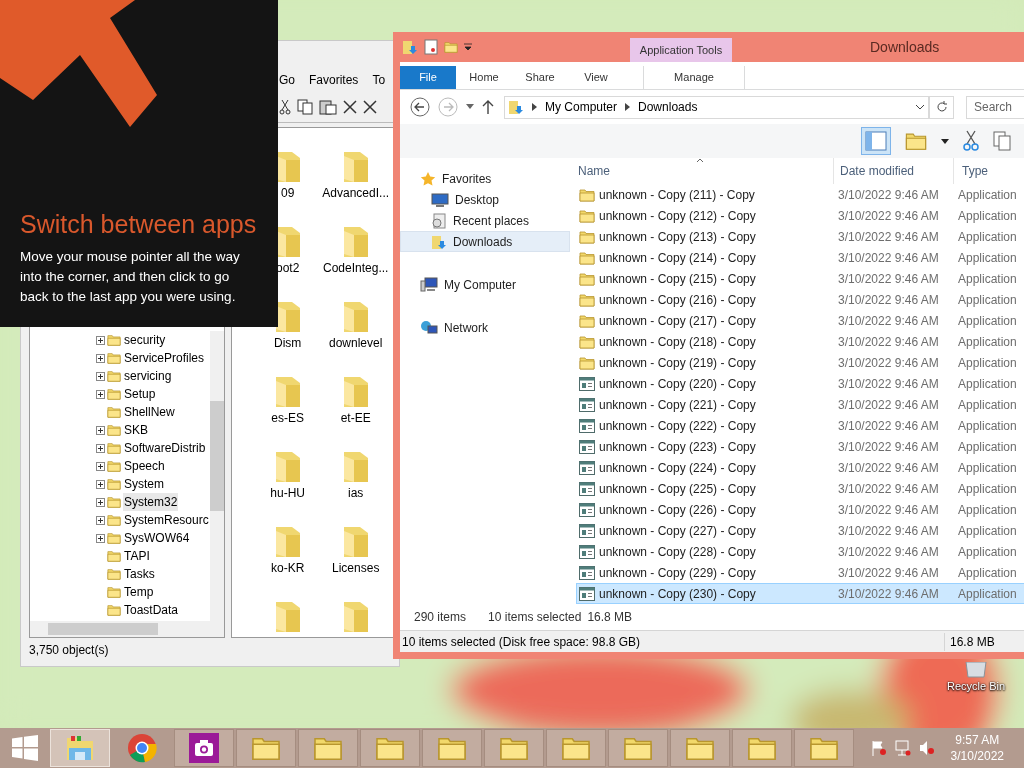 This screenshot has width=1024, height=768. Describe the element at coordinates (800, 257) in the screenshot. I see `file-row: unknown - Copy (214) - Copy 3/10/2022 9:46 AM Application` at that location.